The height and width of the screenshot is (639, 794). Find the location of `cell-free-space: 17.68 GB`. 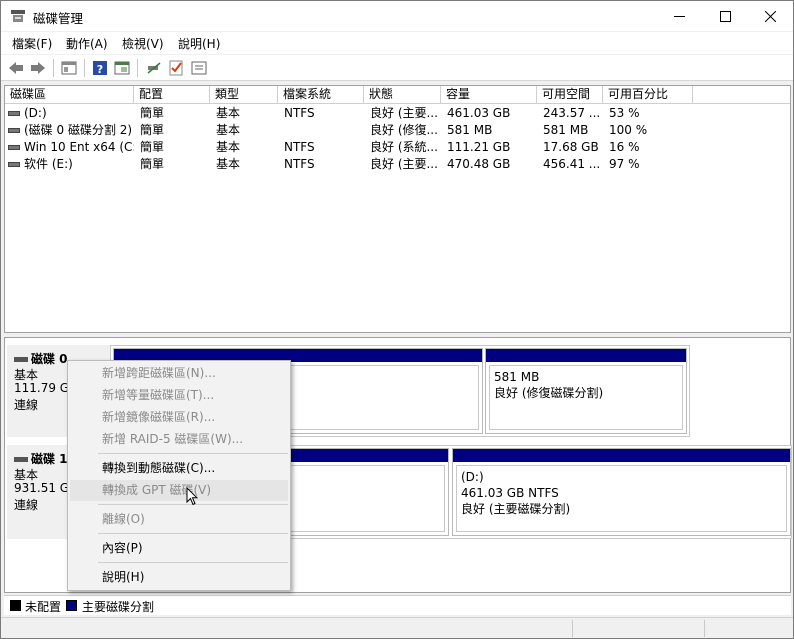

cell-free-space: 17.68 GB is located at coordinates (571, 147).